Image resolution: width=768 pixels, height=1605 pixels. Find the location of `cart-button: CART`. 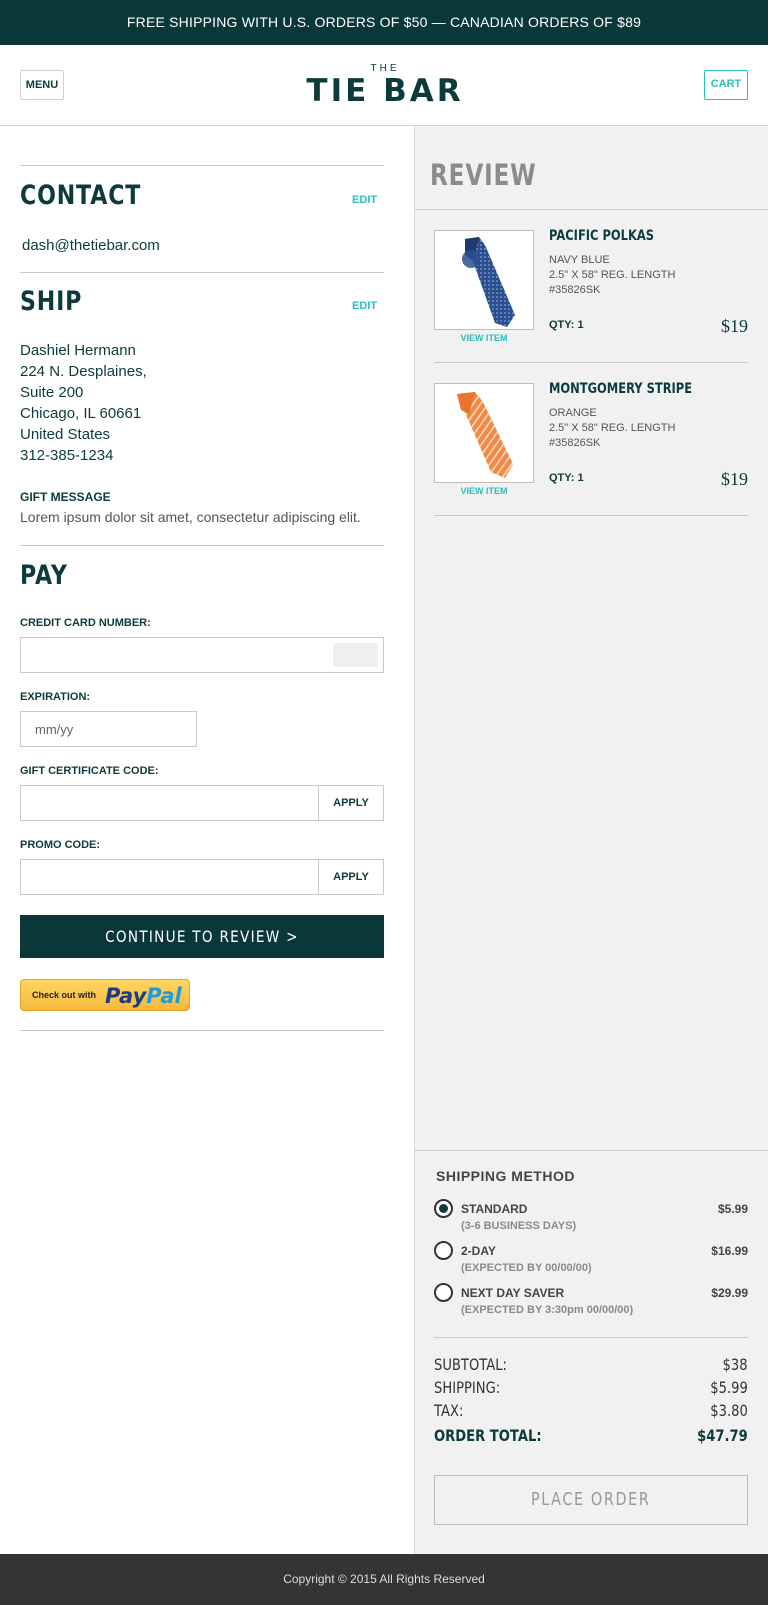

cart-button: CART is located at coordinates (726, 85).